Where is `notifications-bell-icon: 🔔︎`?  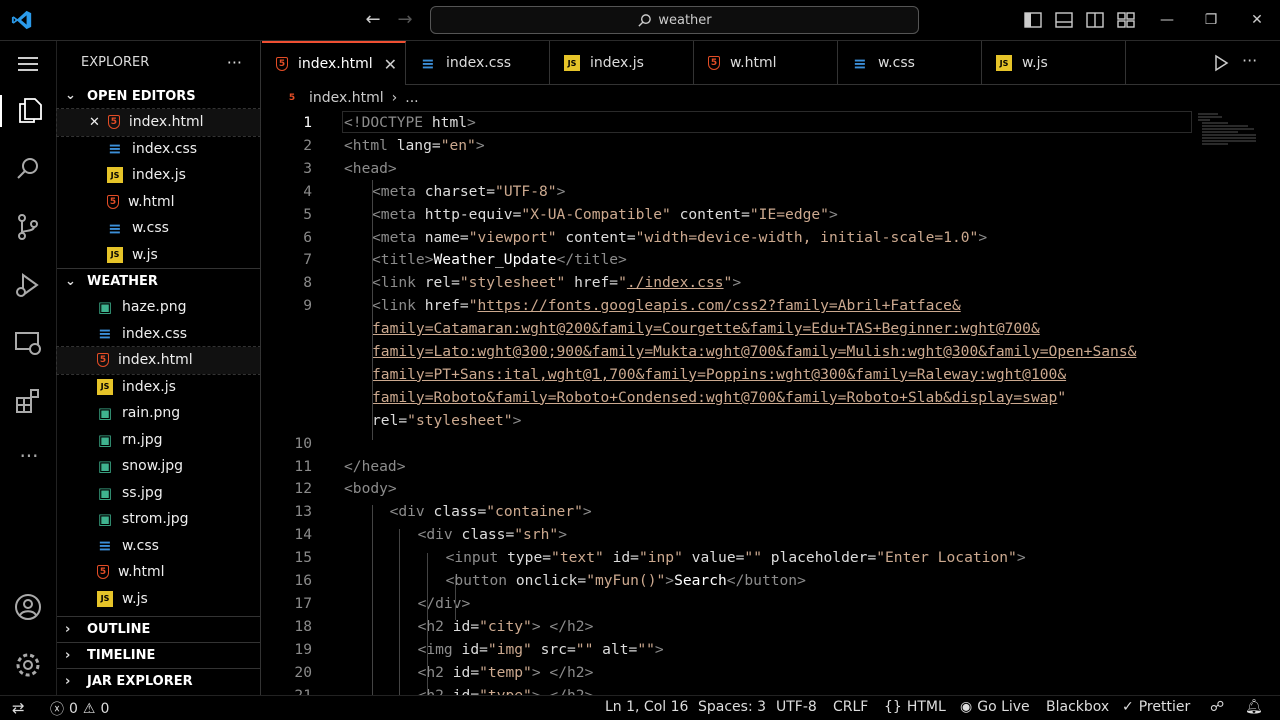 notifications-bell-icon: 🔔︎ is located at coordinates (1254, 707).